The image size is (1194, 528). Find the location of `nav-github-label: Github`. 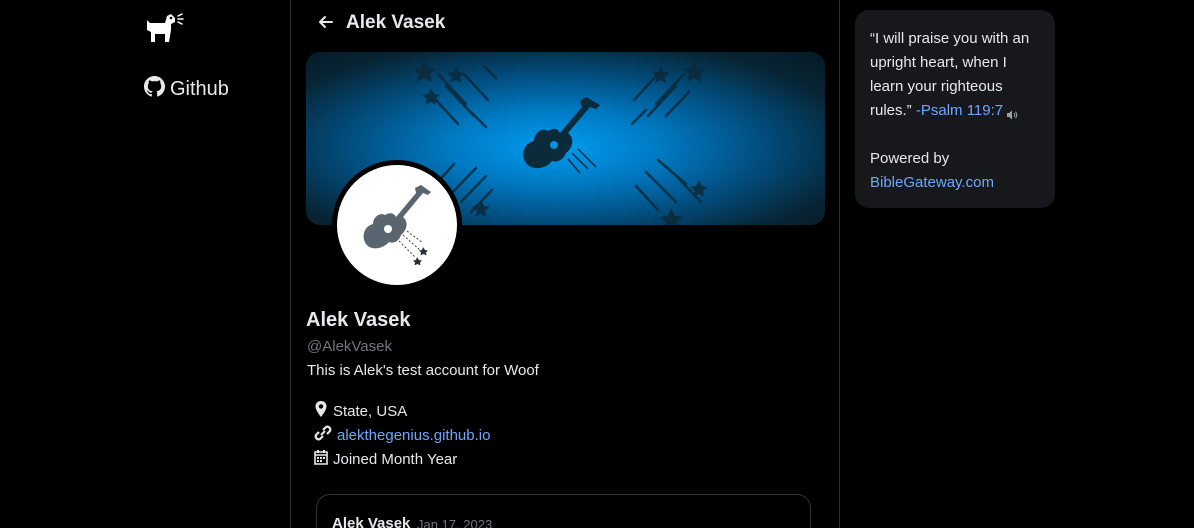

nav-github-label: Github is located at coordinates (199, 89).